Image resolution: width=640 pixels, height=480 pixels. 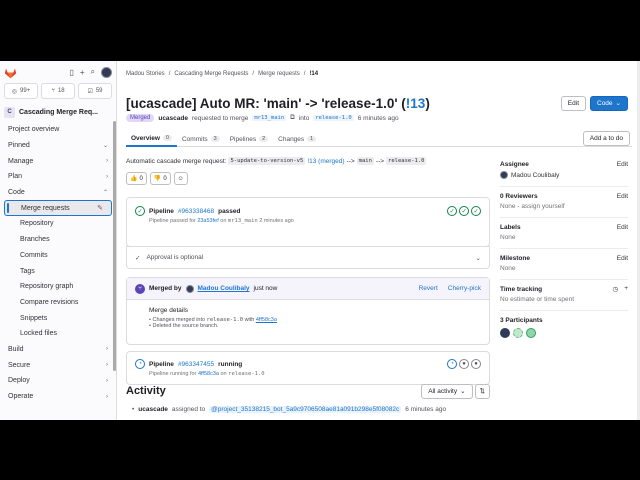 I want to click on cherry-pick-button: Cherry-pick, so click(x=464, y=288).